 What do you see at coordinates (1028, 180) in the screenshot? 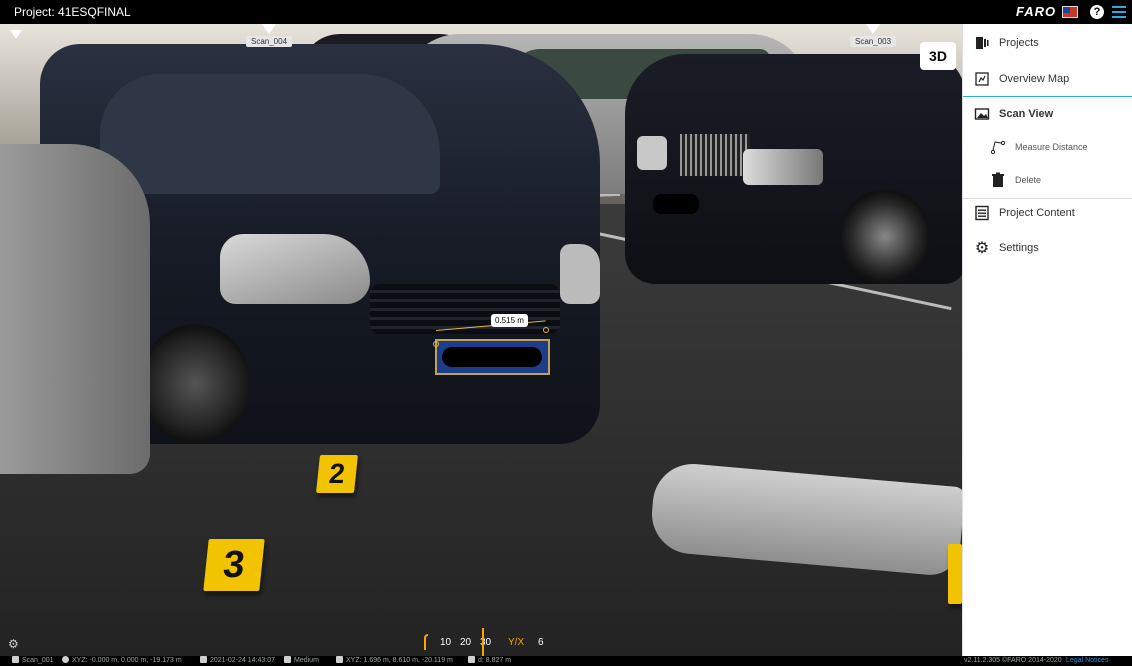
I see `nav-delete-label: Delete` at bounding box center [1028, 180].